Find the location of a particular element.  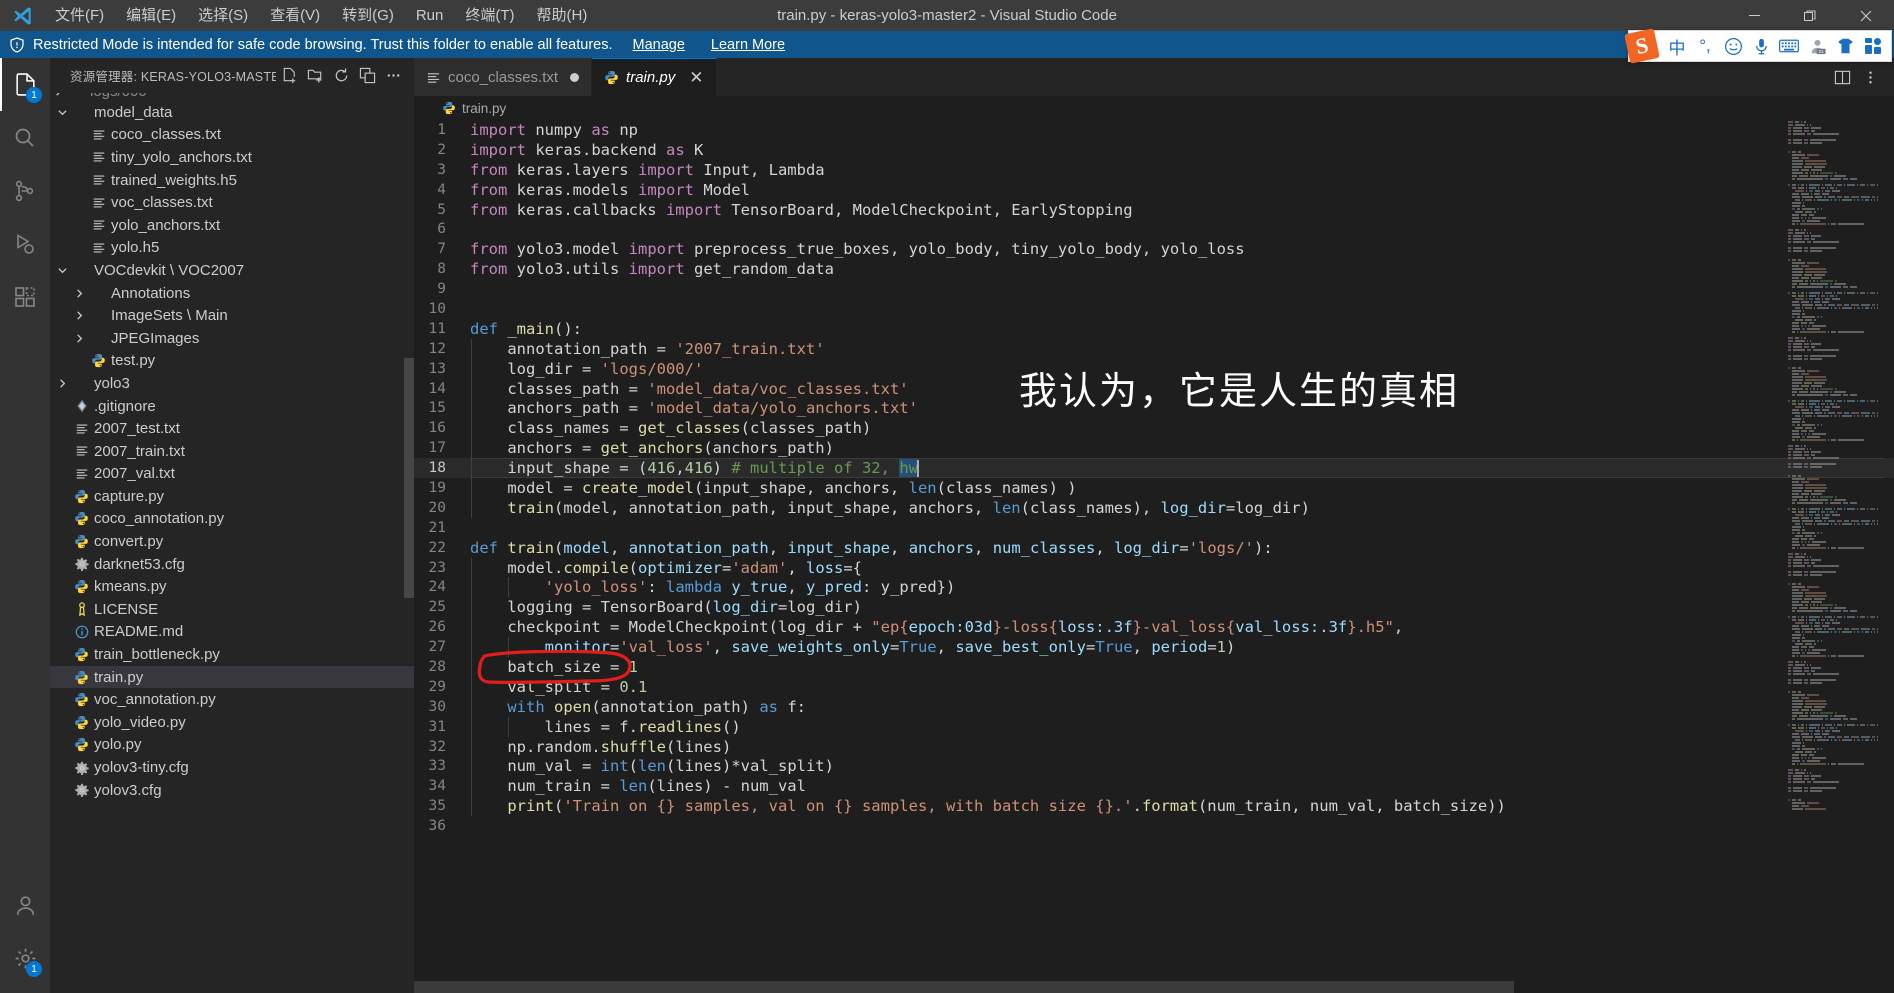

breadcrumb: train.py is located at coordinates (1154, 108).